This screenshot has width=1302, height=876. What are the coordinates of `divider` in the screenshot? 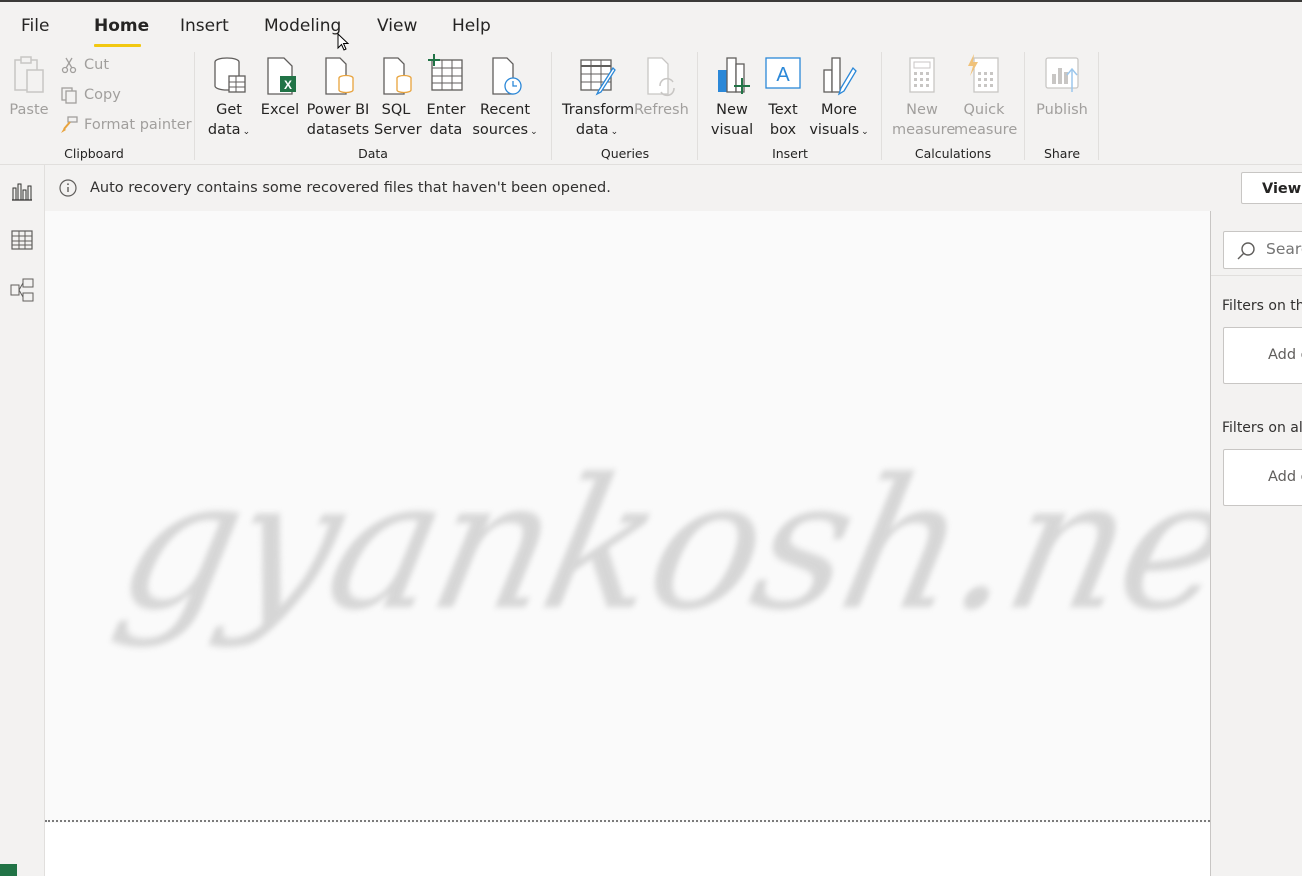 It's located at (1256, 275).